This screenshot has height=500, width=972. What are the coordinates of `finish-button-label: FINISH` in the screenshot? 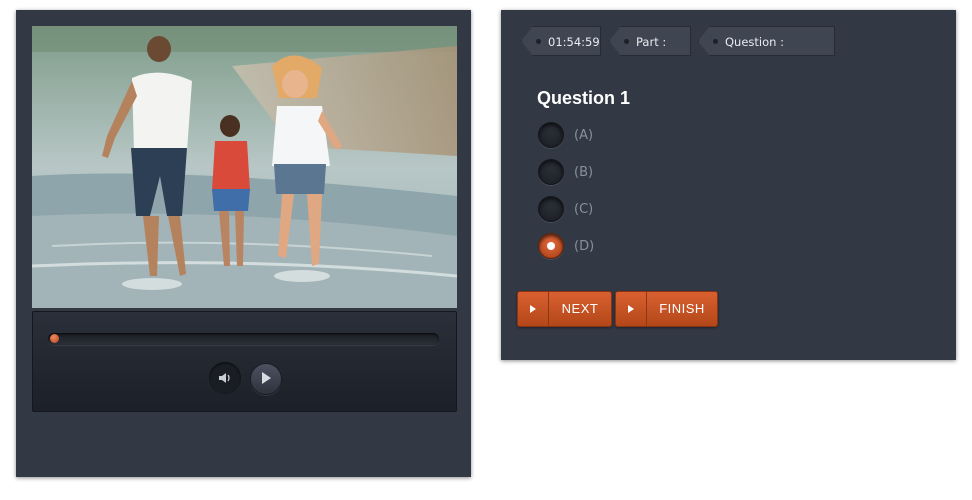 It's located at (682, 308).